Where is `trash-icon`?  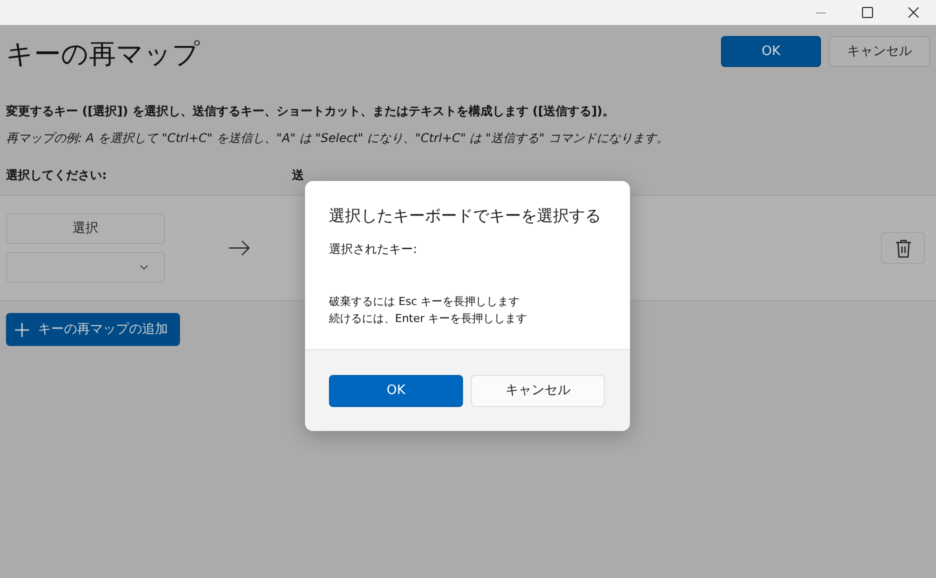 trash-icon is located at coordinates (903, 248).